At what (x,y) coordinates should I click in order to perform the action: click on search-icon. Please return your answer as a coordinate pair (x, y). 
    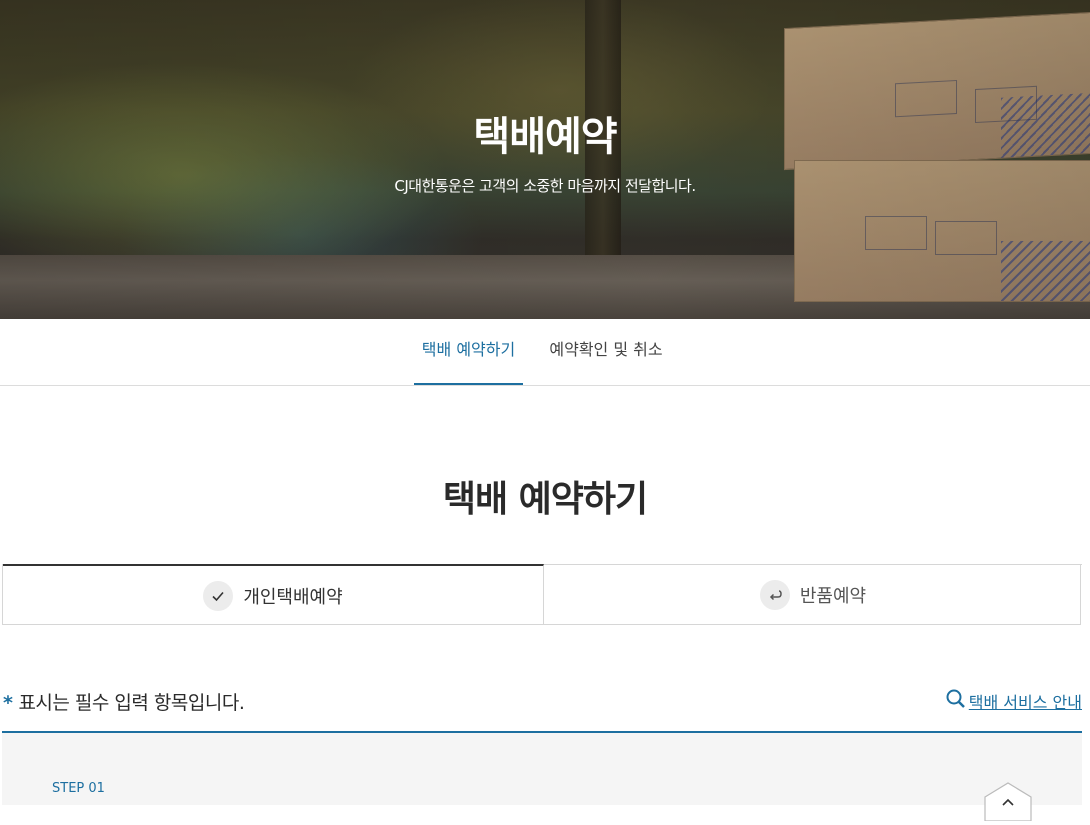
    Looking at the image, I should click on (957, 701).